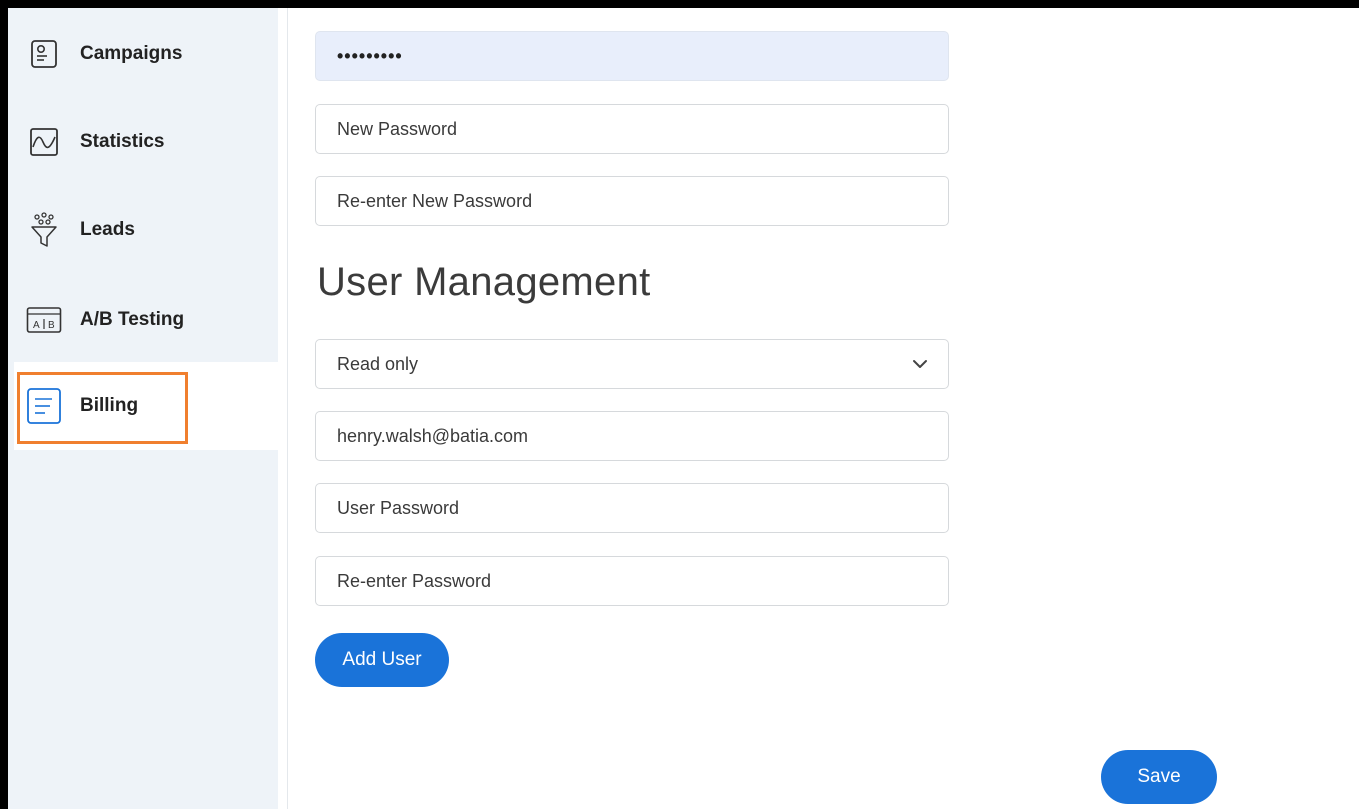 This screenshot has height=809, width=1359. Describe the element at coordinates (632, 201) in the screenshot. I see `reenter-new-password-field: Re-enter New Password` at that location.